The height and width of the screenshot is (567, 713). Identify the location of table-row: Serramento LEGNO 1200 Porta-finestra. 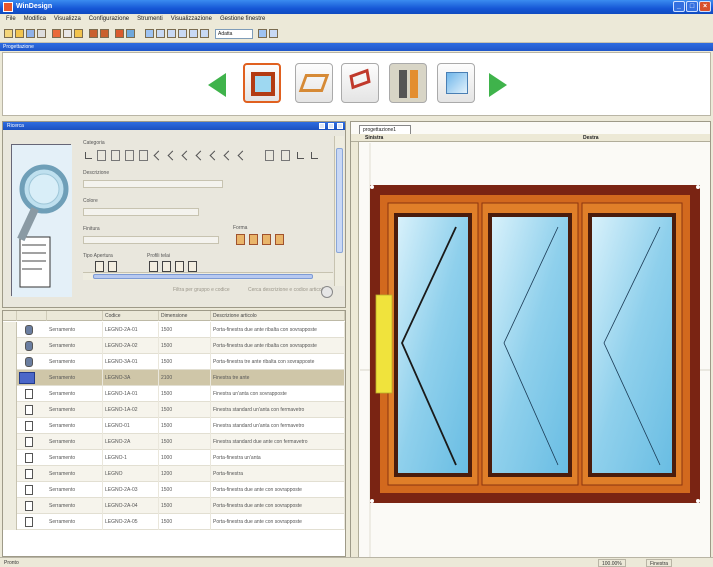
(174, 474).